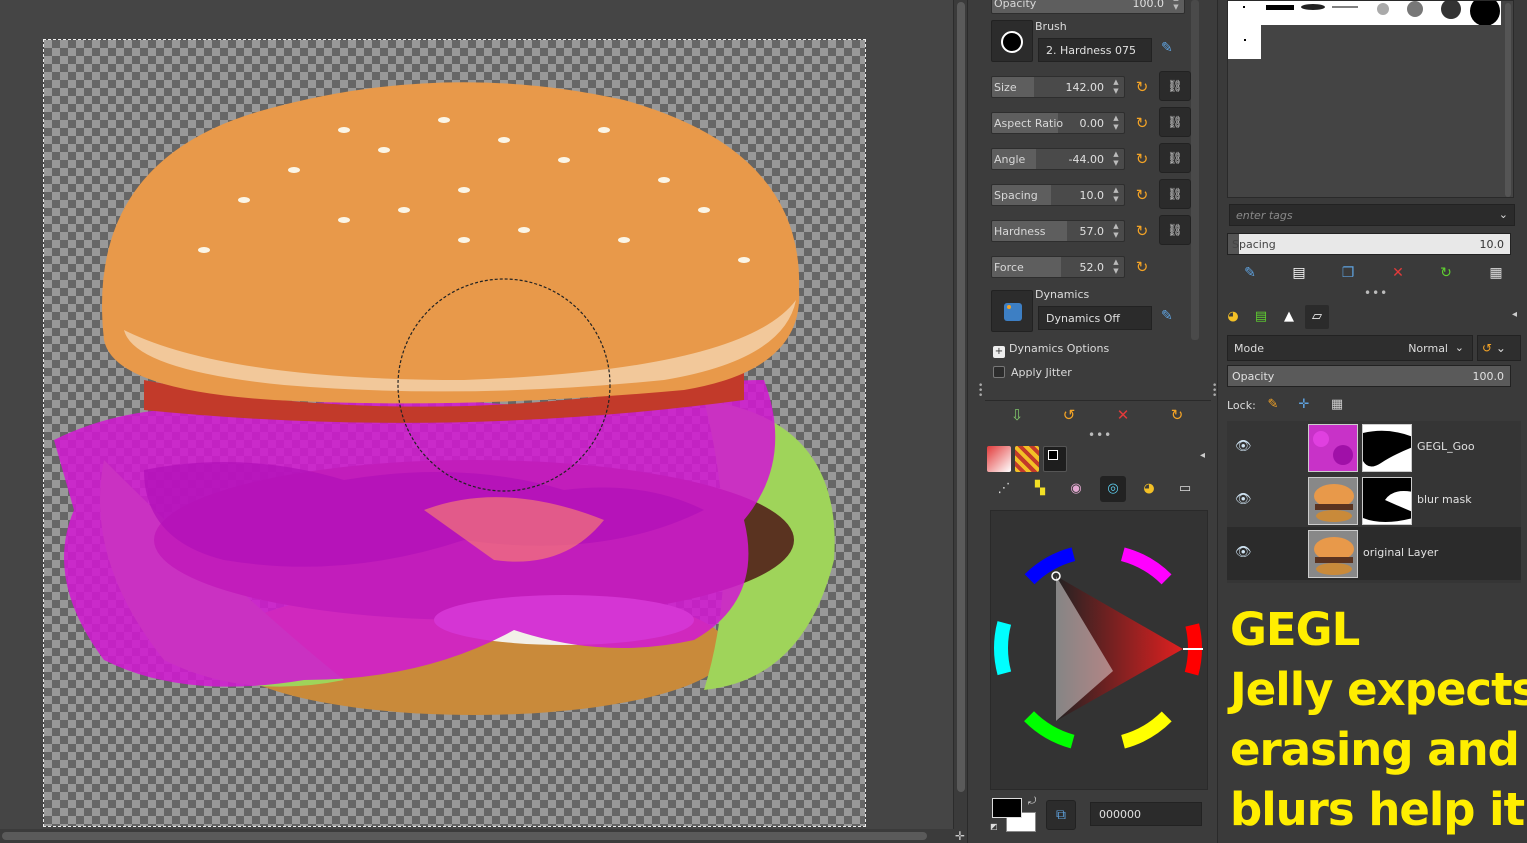 The image size is (1527, 843). I want to click on reset-force-icon: ↻, so click(1142, 267).